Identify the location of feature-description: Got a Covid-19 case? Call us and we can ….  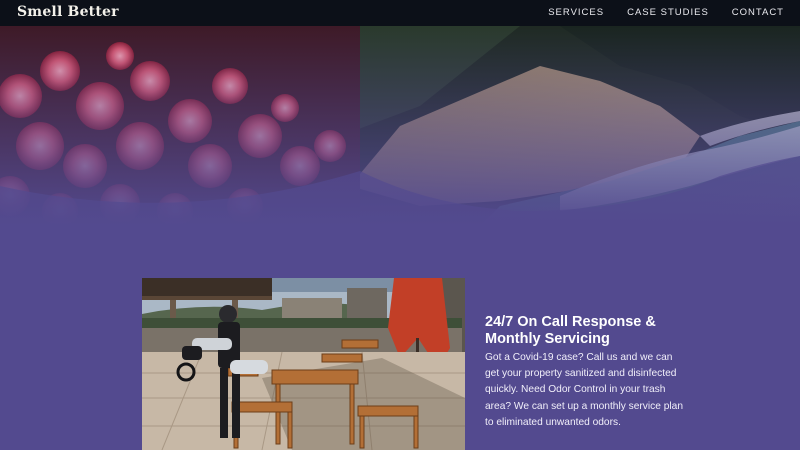
(584, 390).